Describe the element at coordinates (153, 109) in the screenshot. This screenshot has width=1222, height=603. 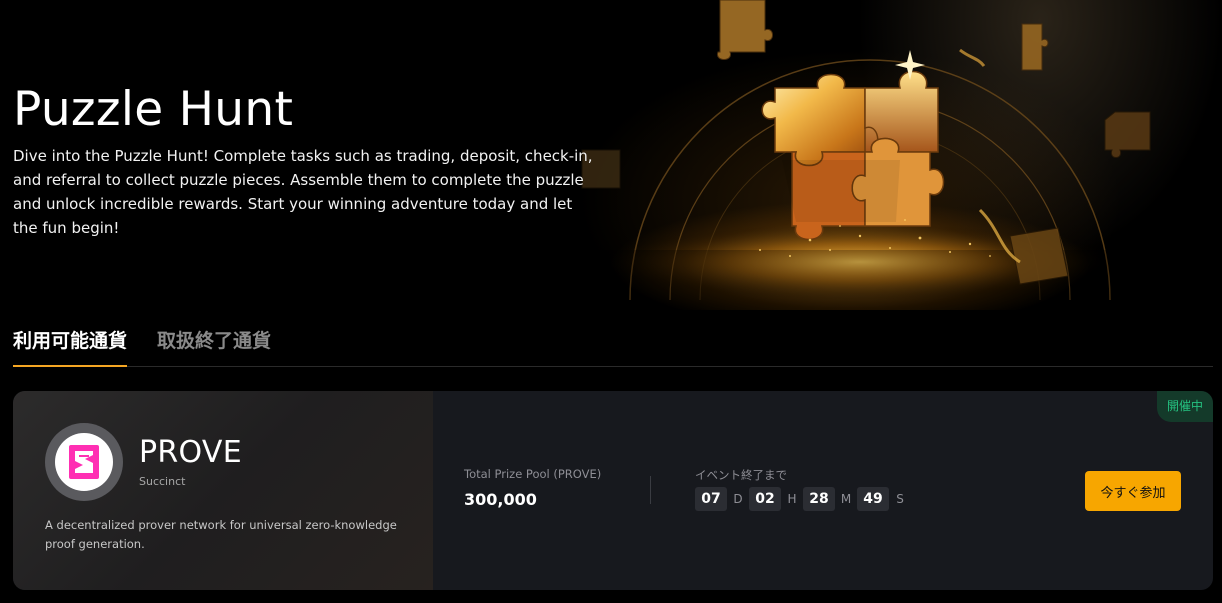
I see `page-title: Puzzle Hunt` at that location.